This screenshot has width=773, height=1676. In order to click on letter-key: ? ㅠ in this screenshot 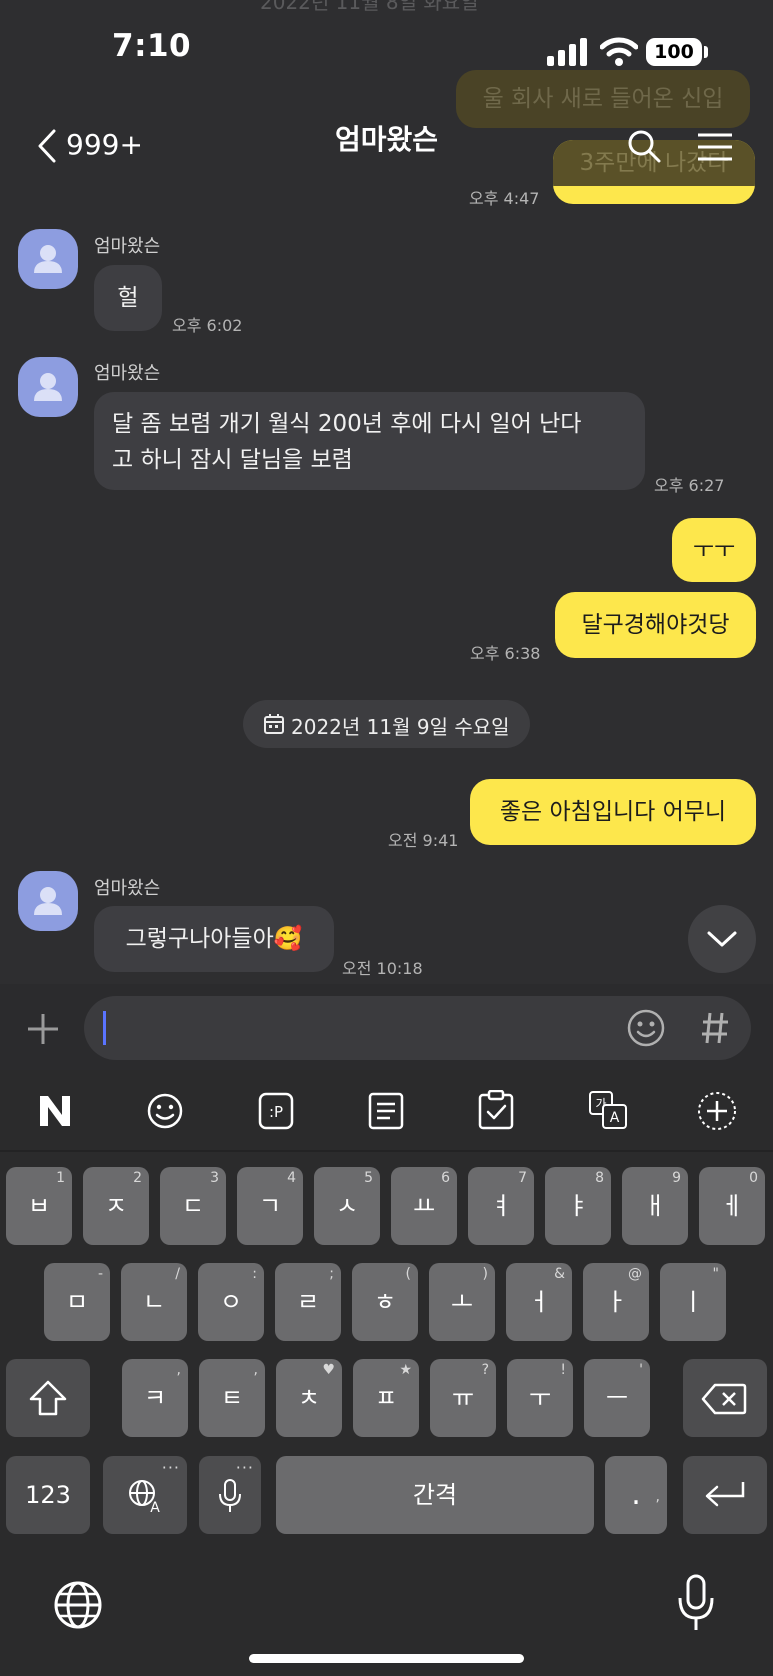, I will do `click(463, 1398)`.